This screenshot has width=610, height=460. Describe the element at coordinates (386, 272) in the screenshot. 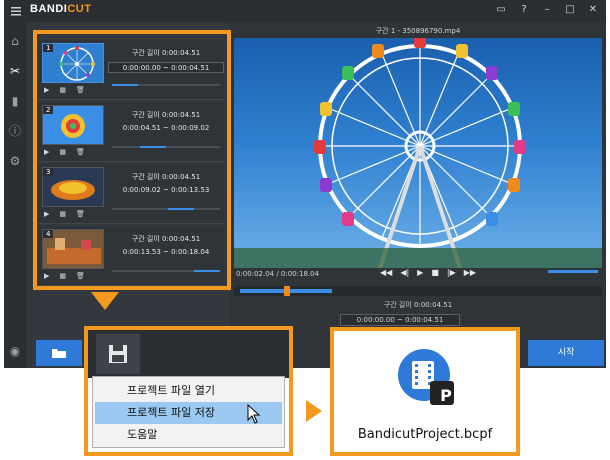

I see `prev-segment-icon: ◀◀` at that location.